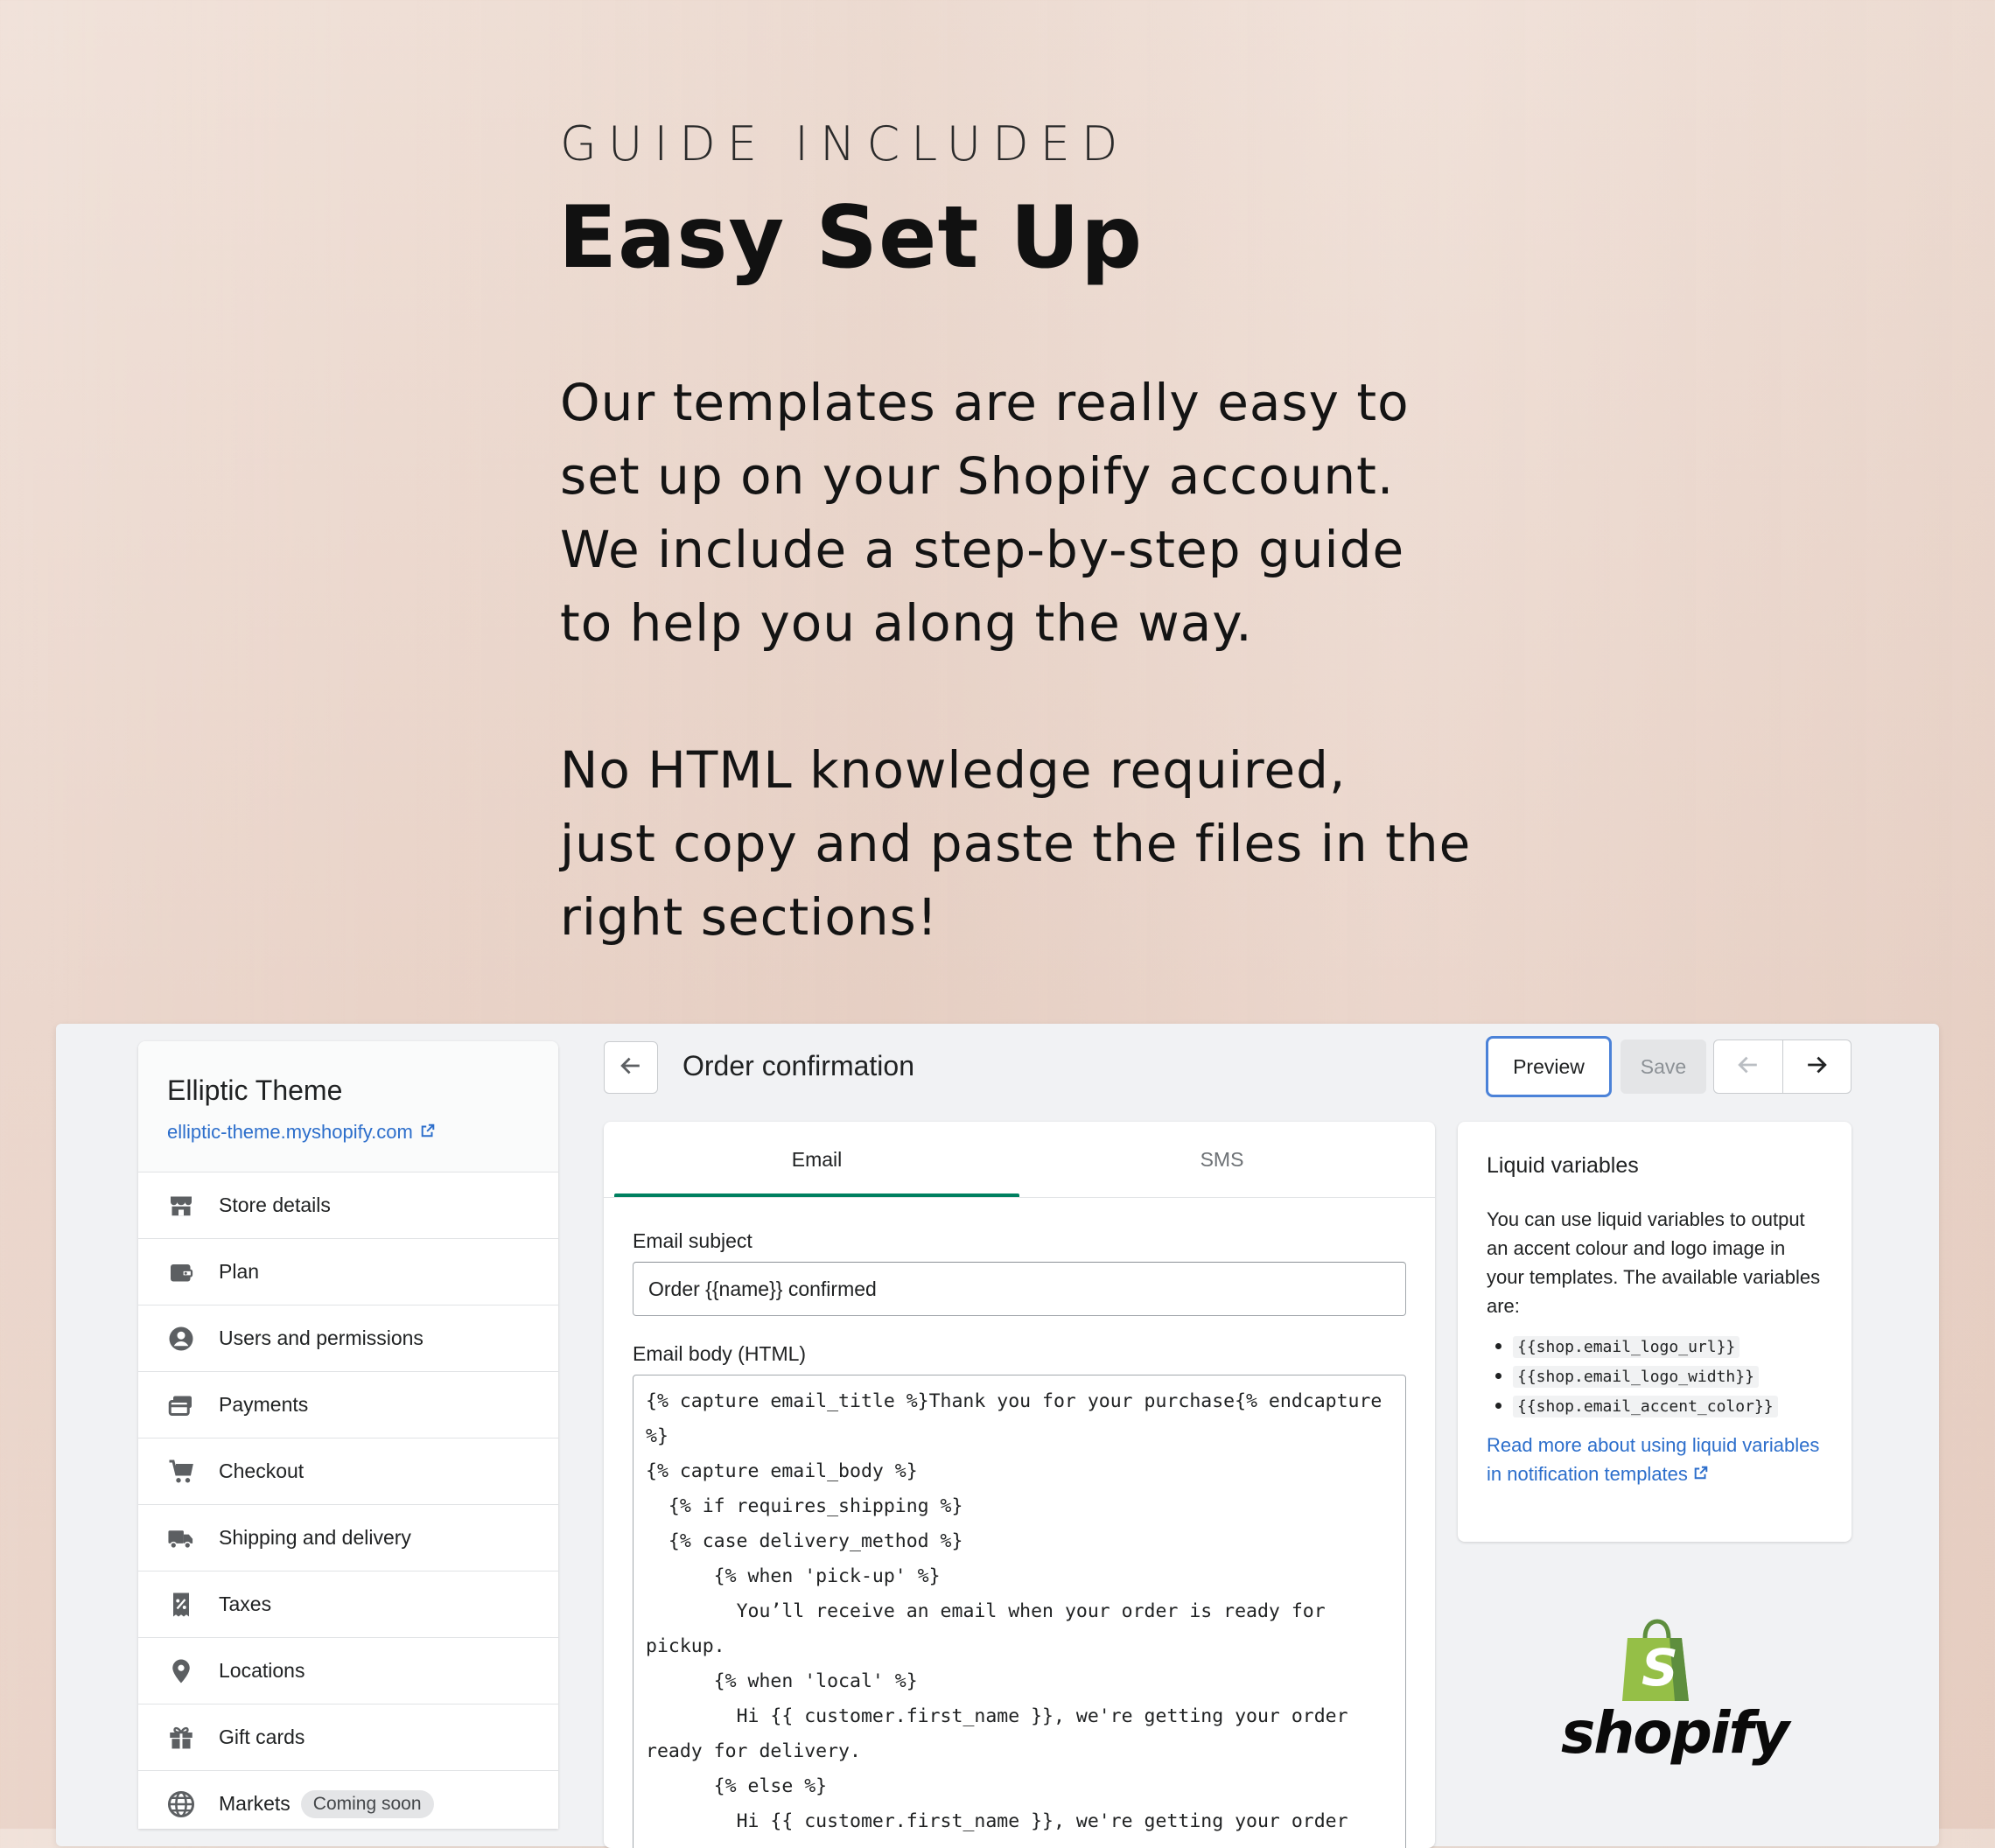 The width and height of the screenshot is (1995, 1848). Describe the element at coordinates (1019, 1289) in the screenshot. I see `email-subject-input: Order {{name}} confirmed` at that location.